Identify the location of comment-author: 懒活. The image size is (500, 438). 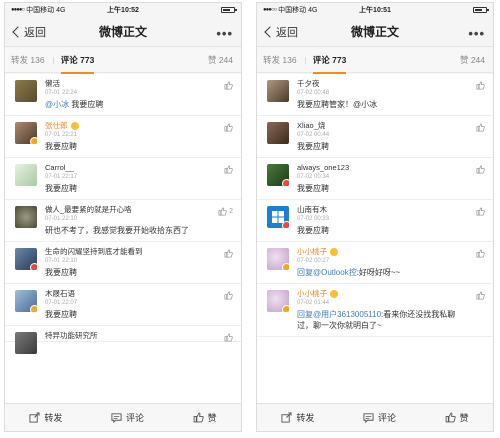
(139, 84).